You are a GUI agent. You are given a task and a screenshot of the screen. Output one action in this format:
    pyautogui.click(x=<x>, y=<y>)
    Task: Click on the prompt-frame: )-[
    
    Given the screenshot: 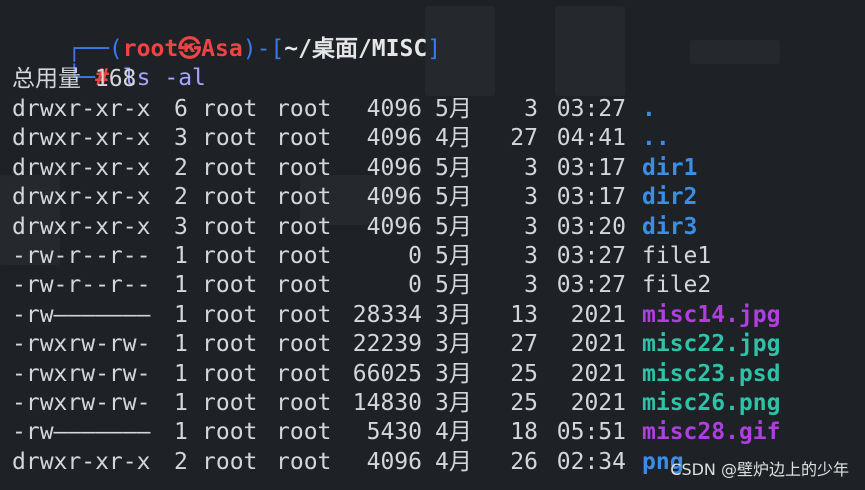 What is the action you would take?
    pyautogui.click(x=263, y=49)
    